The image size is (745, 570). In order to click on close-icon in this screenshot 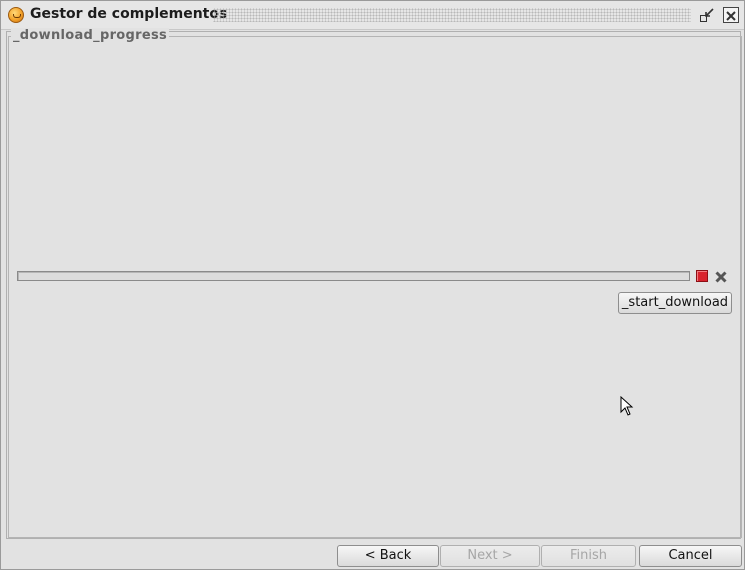, I will do `click(731, 15)`.